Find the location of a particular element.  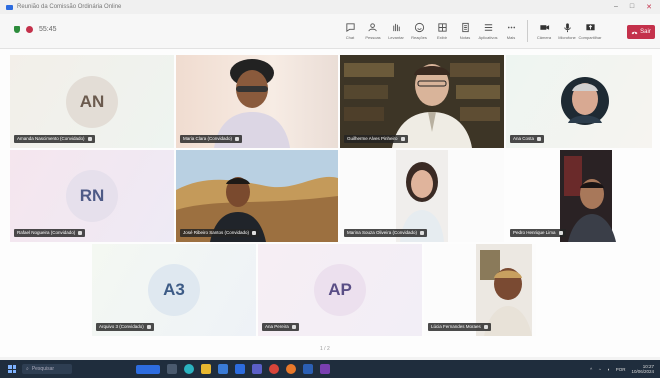

chat-button: Chat is located at coordinates (350, 31).